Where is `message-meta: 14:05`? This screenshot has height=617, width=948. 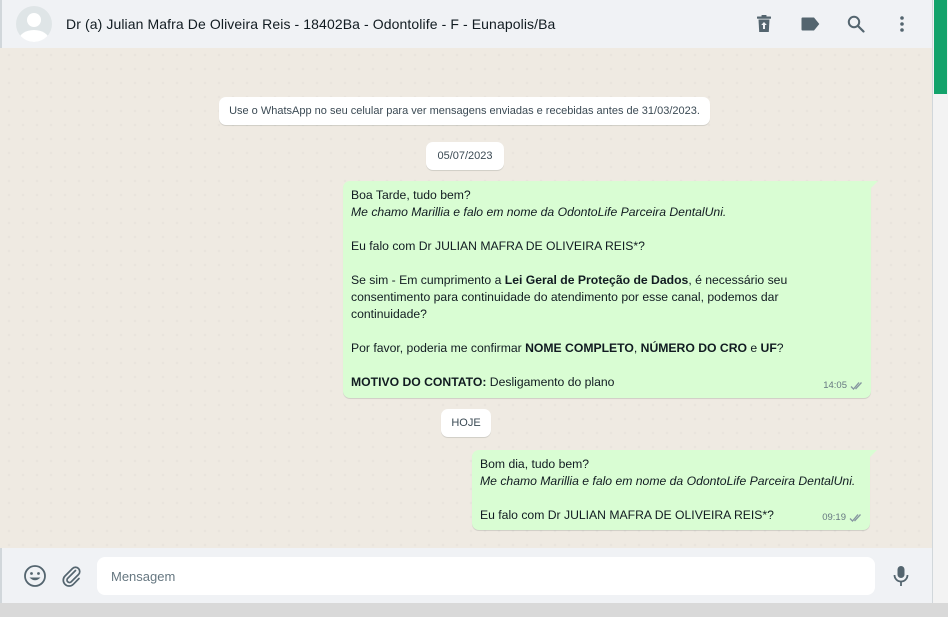 message-meta: 14:05 is located at coordinates (844, 385).